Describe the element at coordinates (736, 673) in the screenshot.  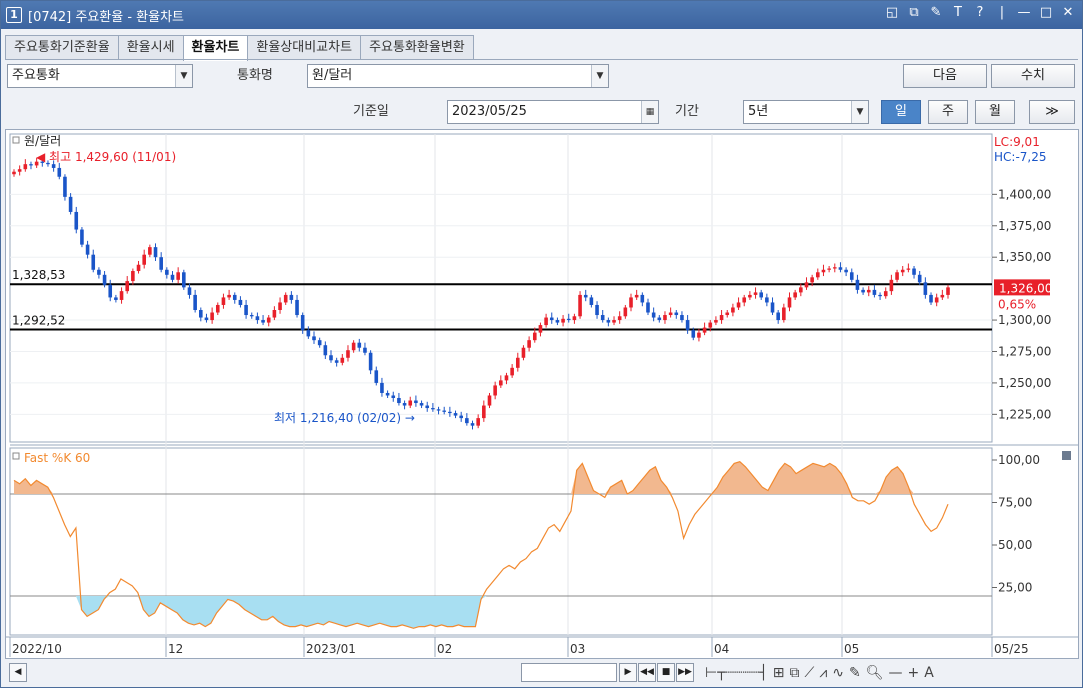
I see `zoom-slider-icon: ⊢┬┈┈┈┈┤` at that location.